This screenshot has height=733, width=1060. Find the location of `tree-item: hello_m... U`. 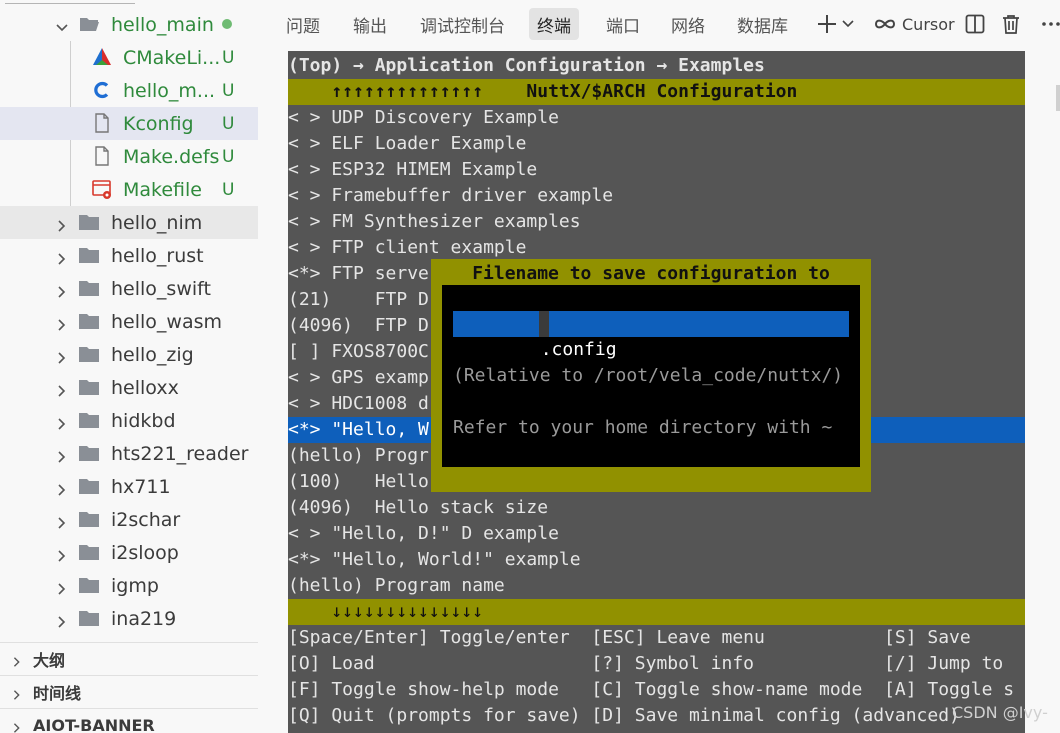

tree-item: hello_m... U is located at coordinates (129, 90).